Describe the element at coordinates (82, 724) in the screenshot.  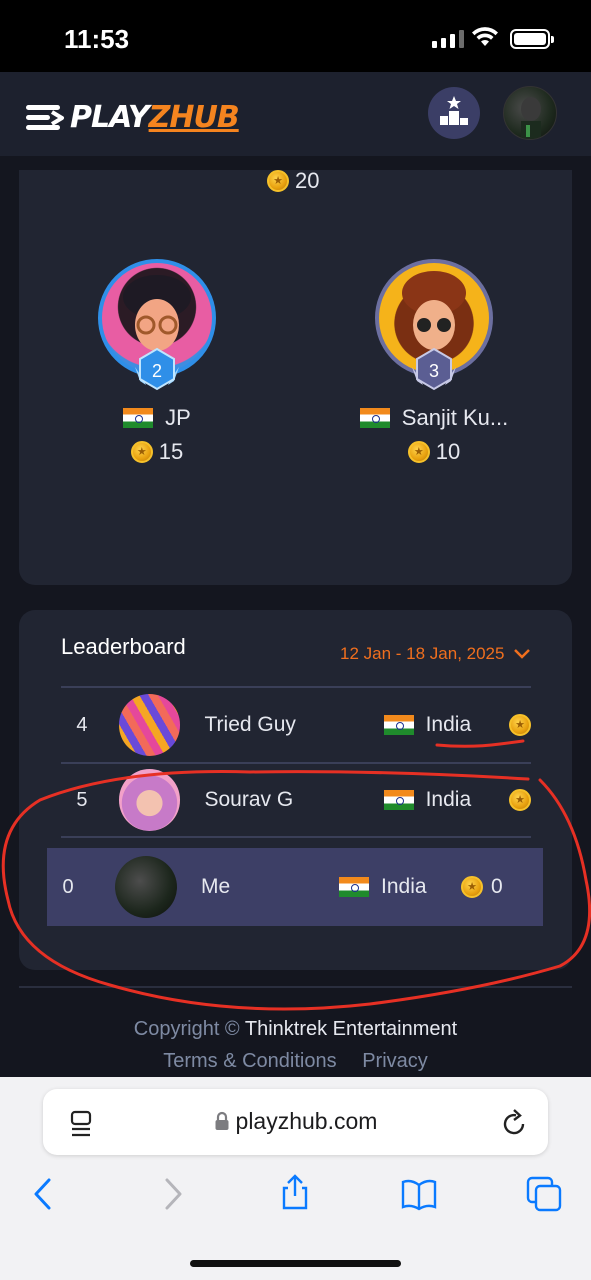
I see `row-rank: 4` at that location.